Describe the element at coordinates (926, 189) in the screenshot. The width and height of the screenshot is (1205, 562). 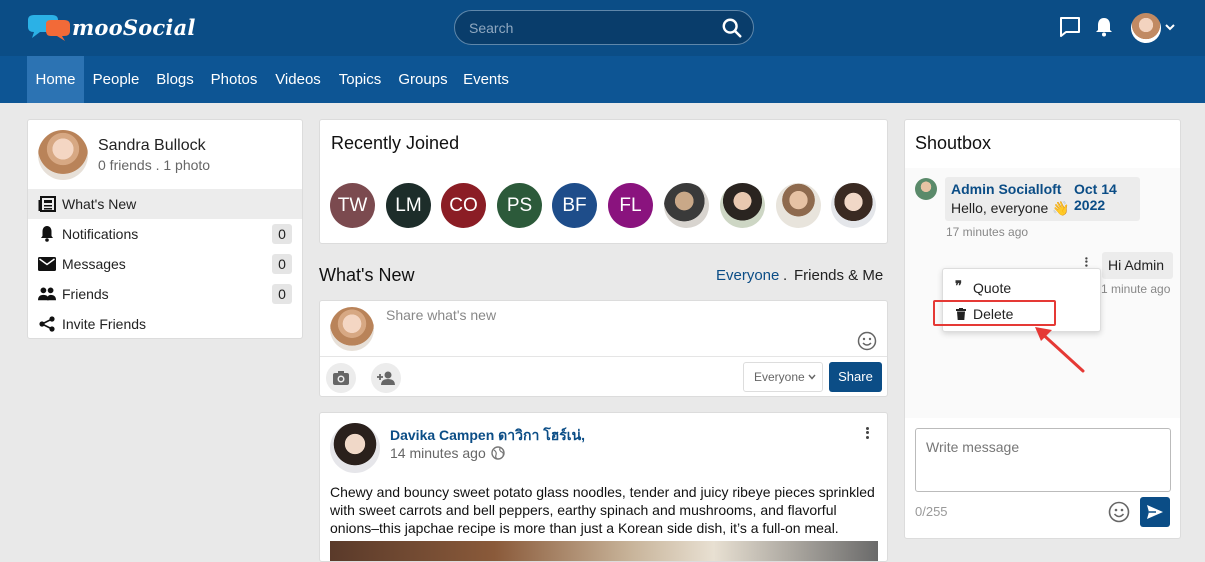
I see `admin-avatar` at that location.